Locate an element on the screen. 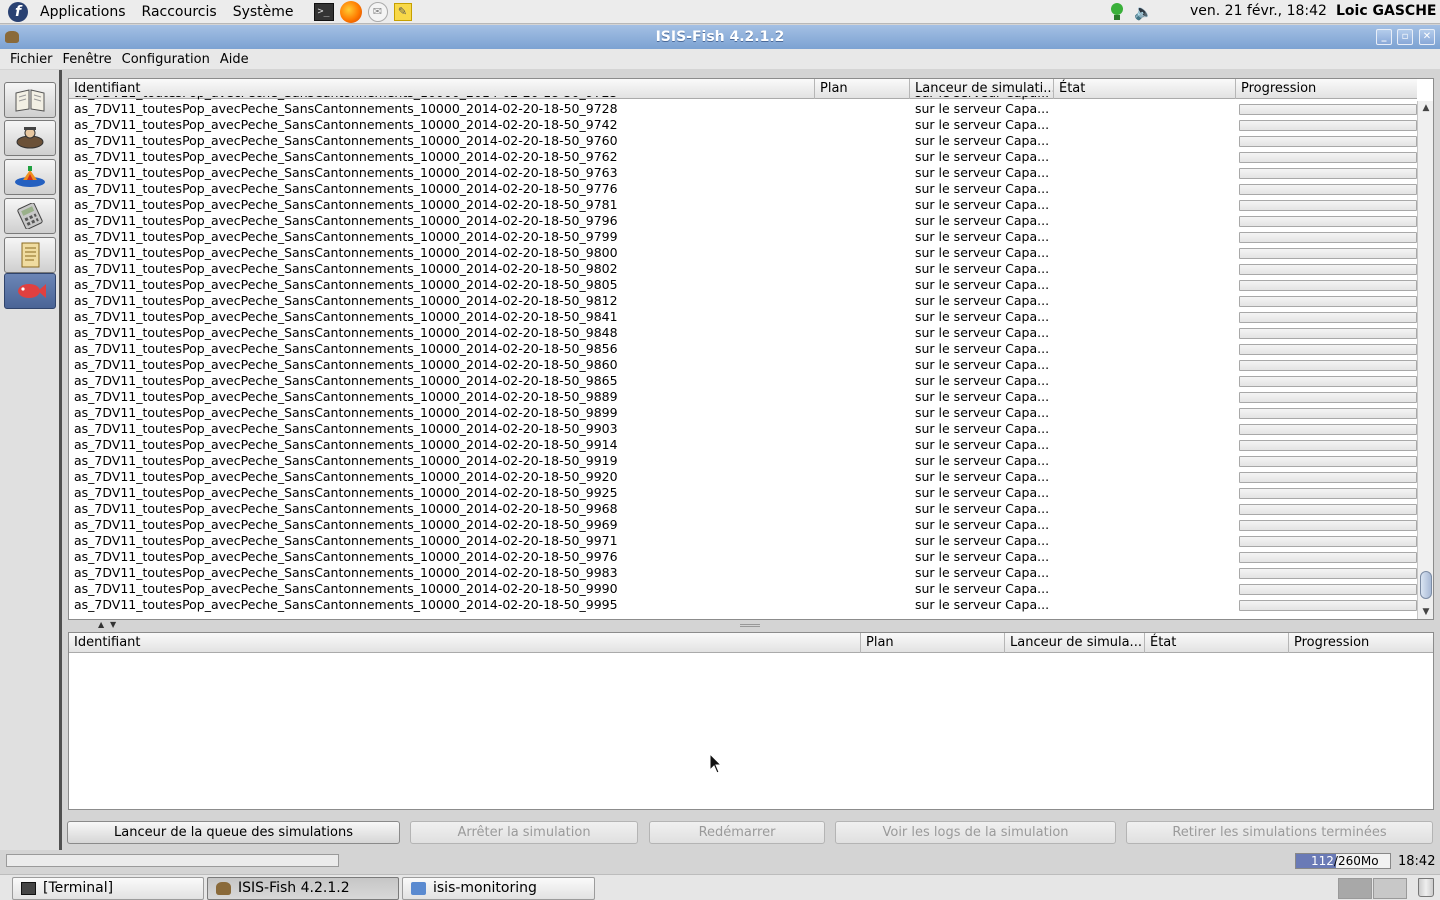  toolbar-button-simulation-queue is located at coordinates (30, 291).